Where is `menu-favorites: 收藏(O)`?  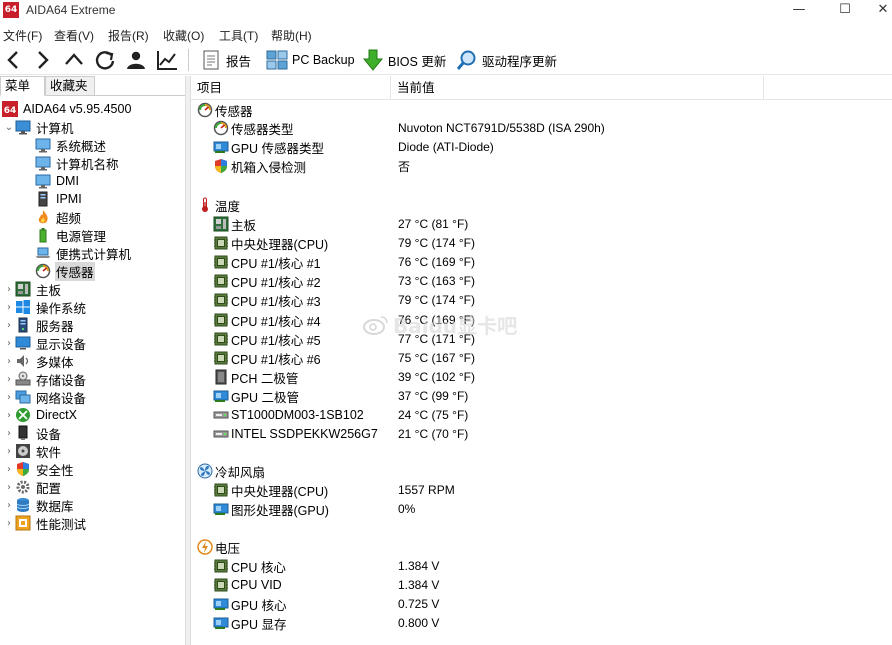 menu-favorites: 收藏(O) is located at coordinates (183, 35).